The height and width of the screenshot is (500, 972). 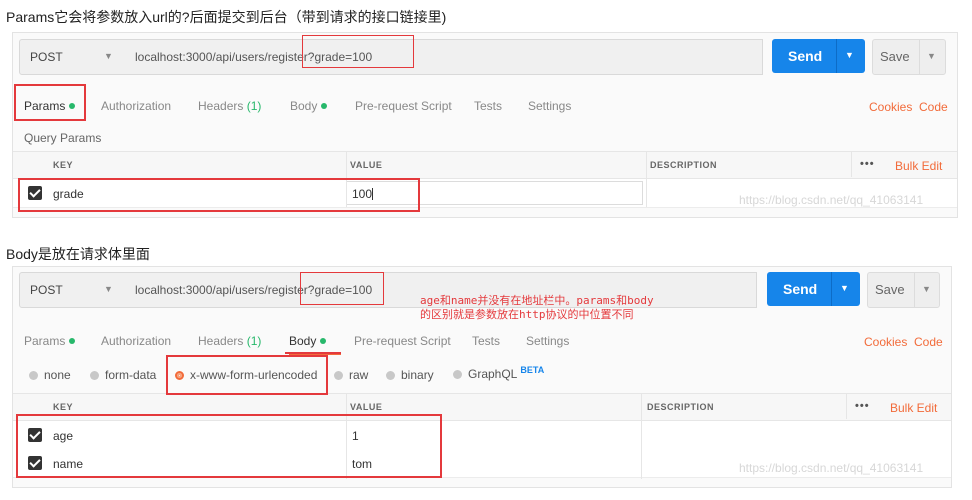 What do you see at coordinates (351, 375) in the screenshot?
I see `body-type-raw: raw` at bounding box center [351, 375].